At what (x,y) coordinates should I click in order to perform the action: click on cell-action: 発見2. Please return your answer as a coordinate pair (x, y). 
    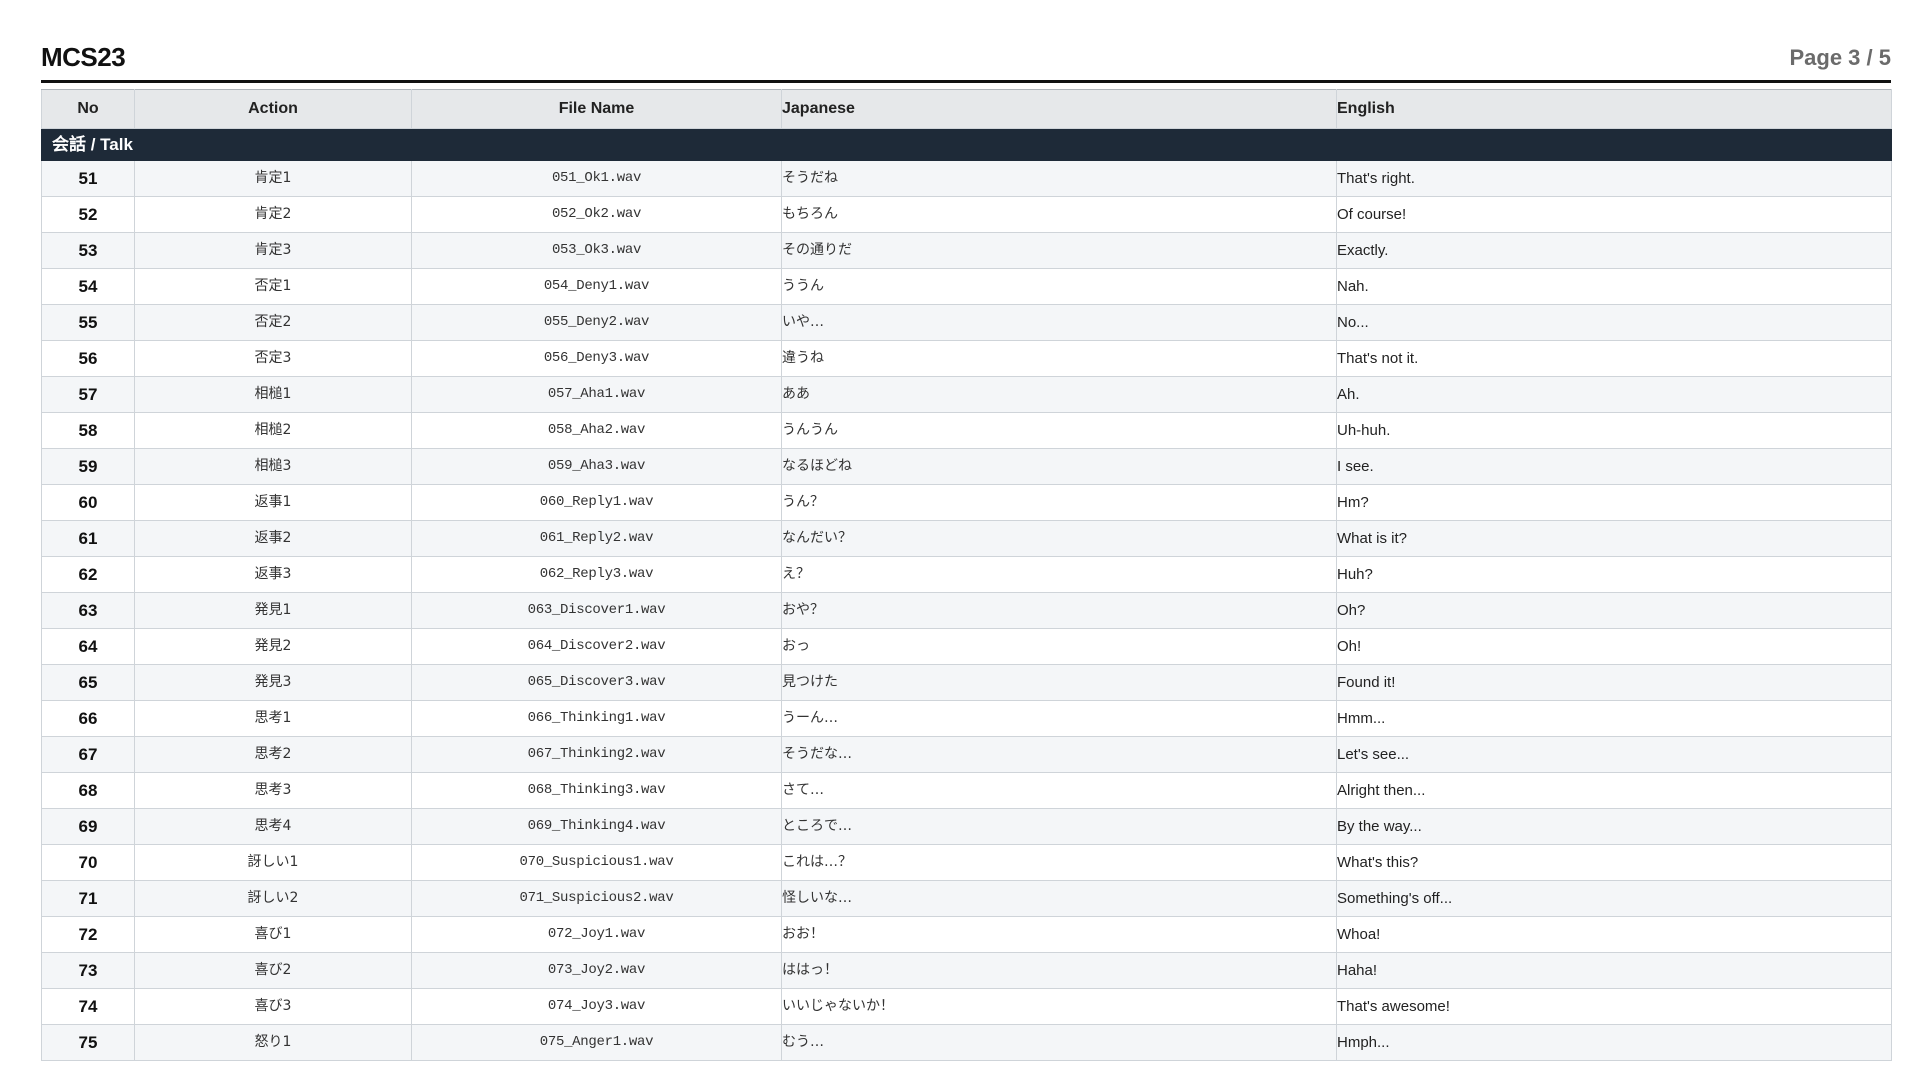
    Looking at the image, I should click on (273, 646).